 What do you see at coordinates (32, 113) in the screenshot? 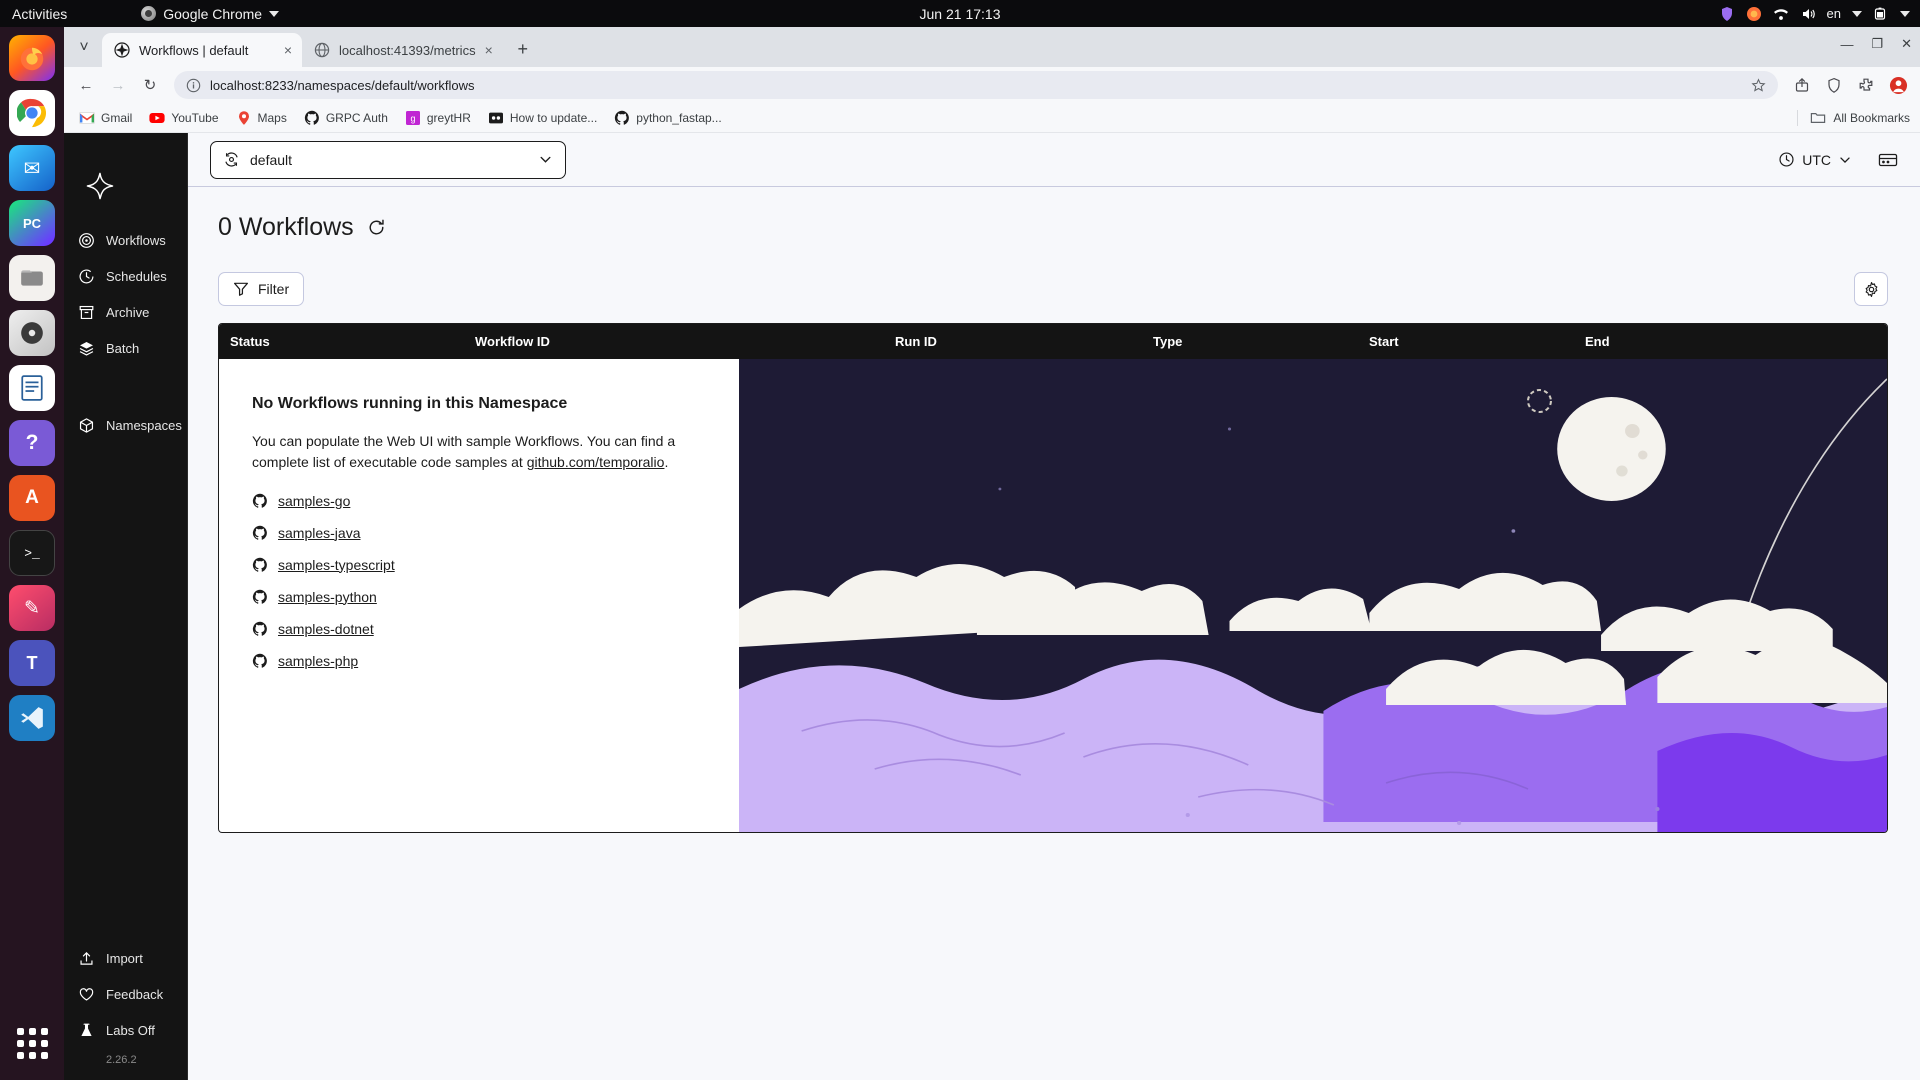
I see `dock-item-chrome` at bounding box center [32, 113].